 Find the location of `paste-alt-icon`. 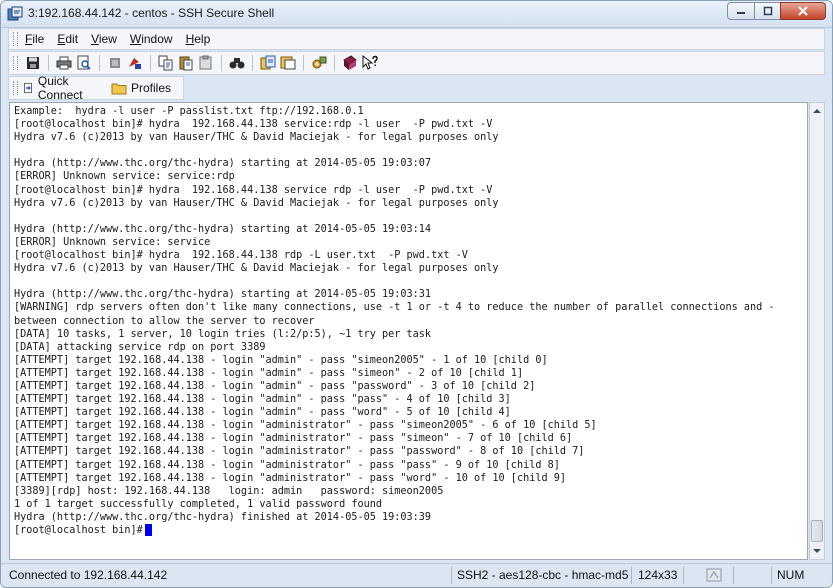

paste-alt-icon is located at coordinates (205, 62).